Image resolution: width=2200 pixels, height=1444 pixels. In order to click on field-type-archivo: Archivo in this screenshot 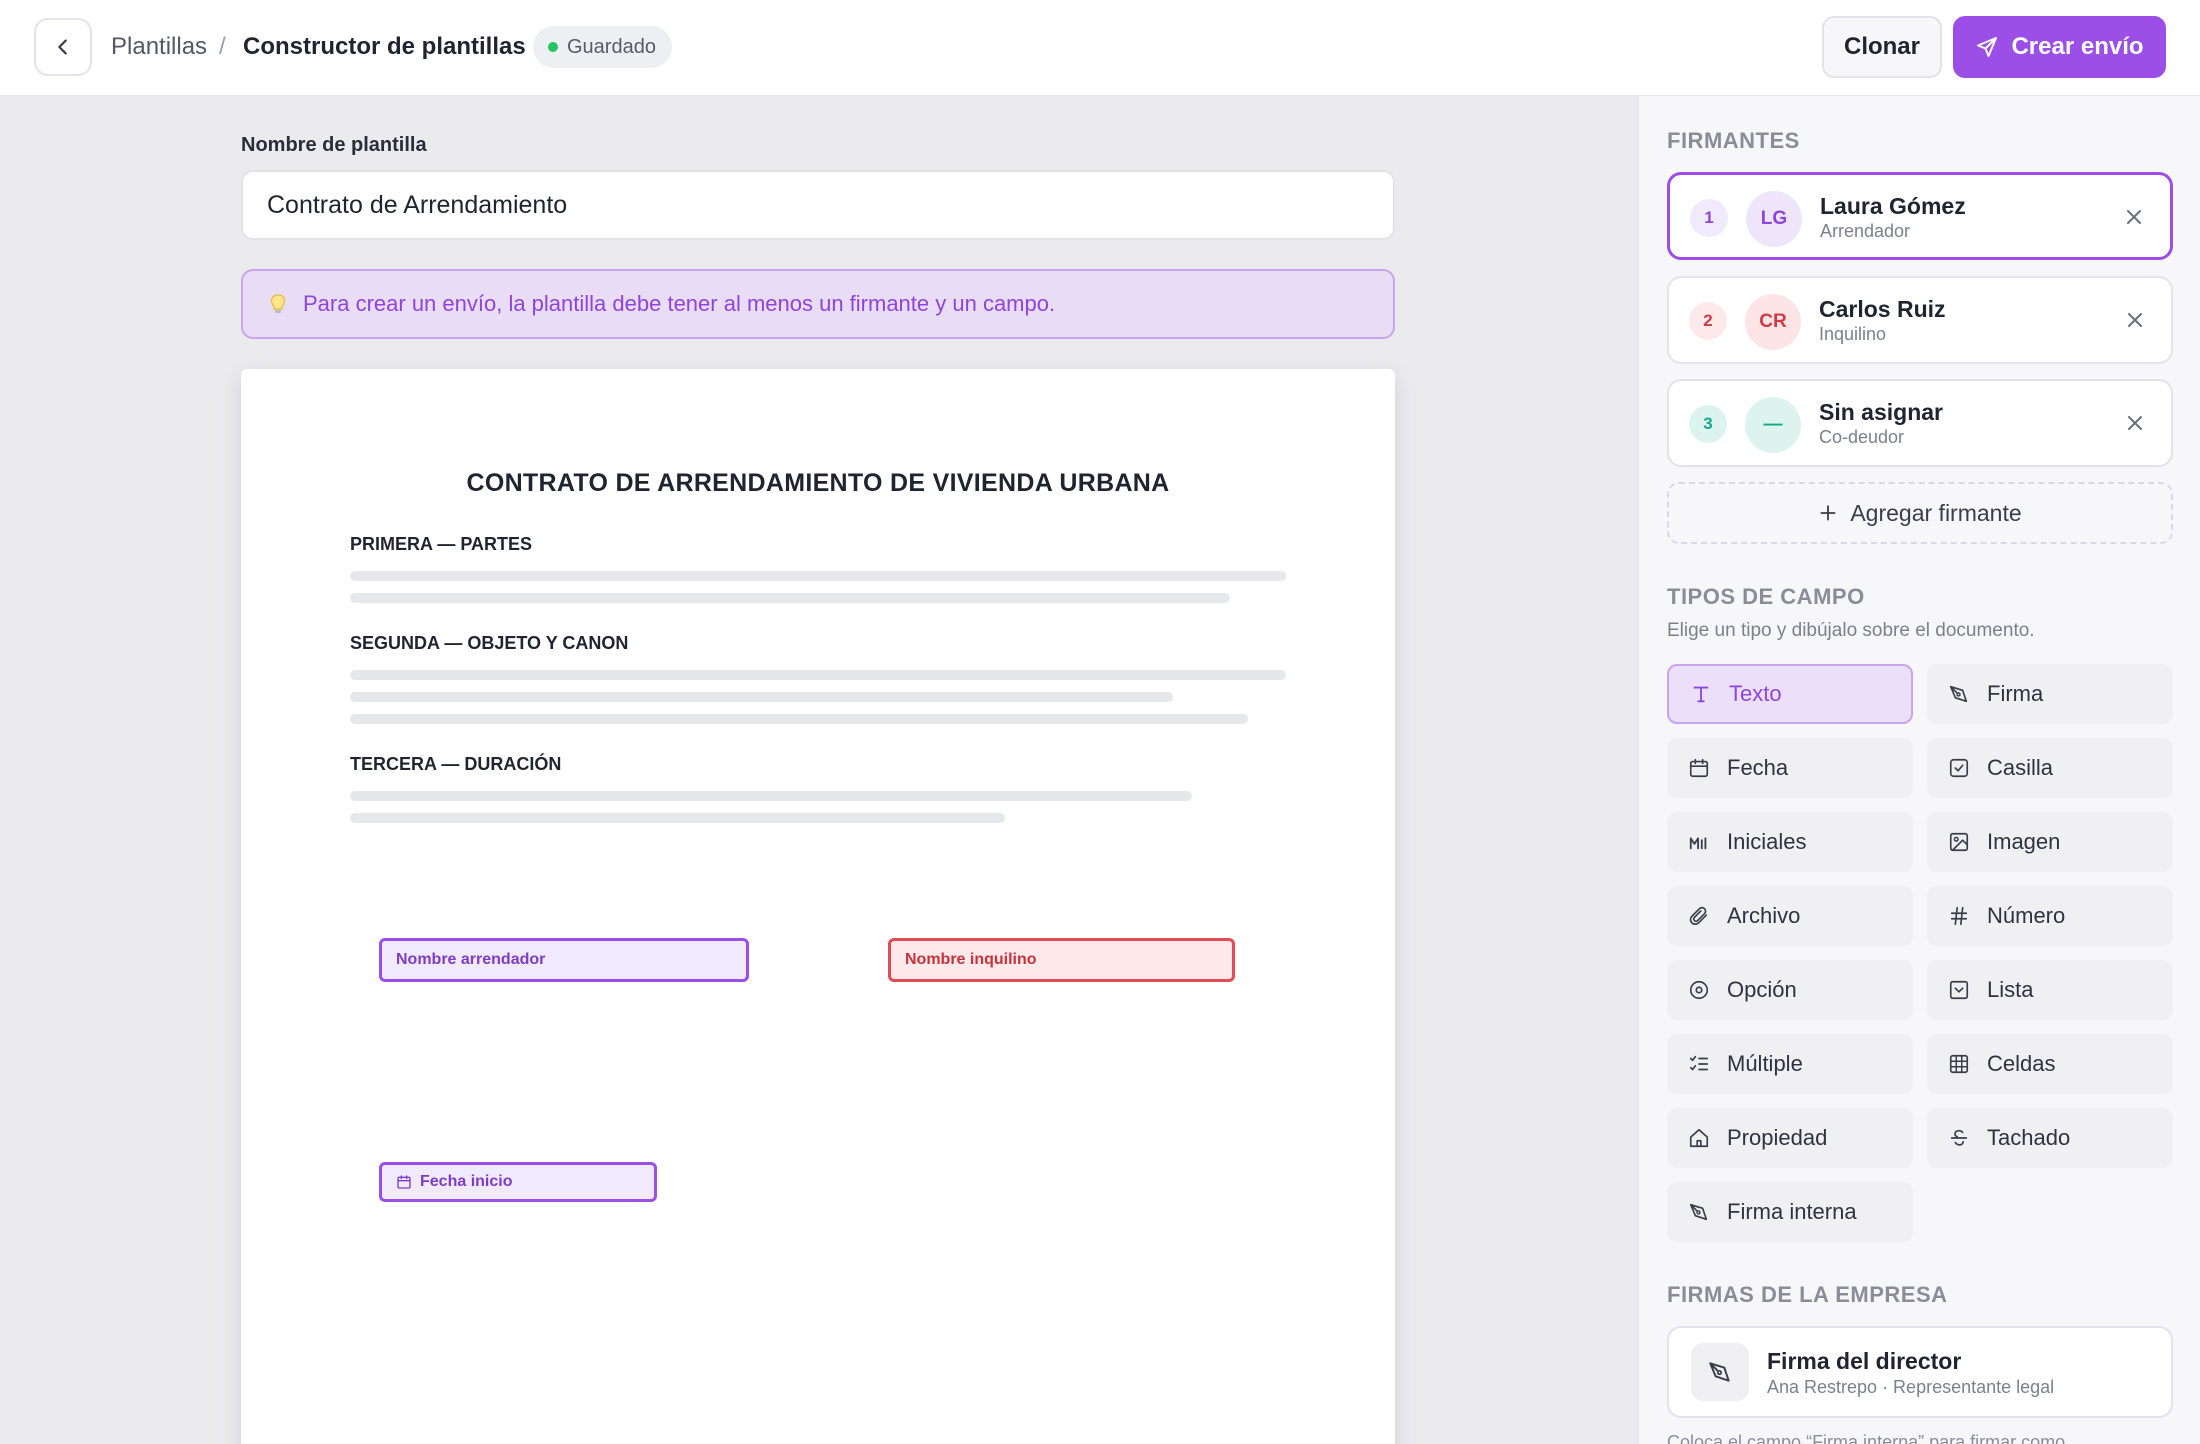, I will do `click(1790, 916)`.